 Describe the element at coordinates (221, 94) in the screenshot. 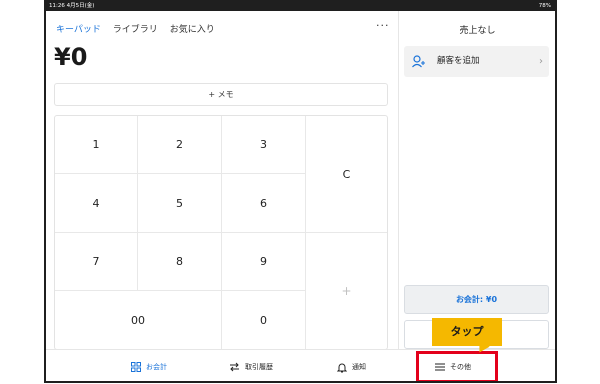

I see `memo-button: + メモ` at that location.